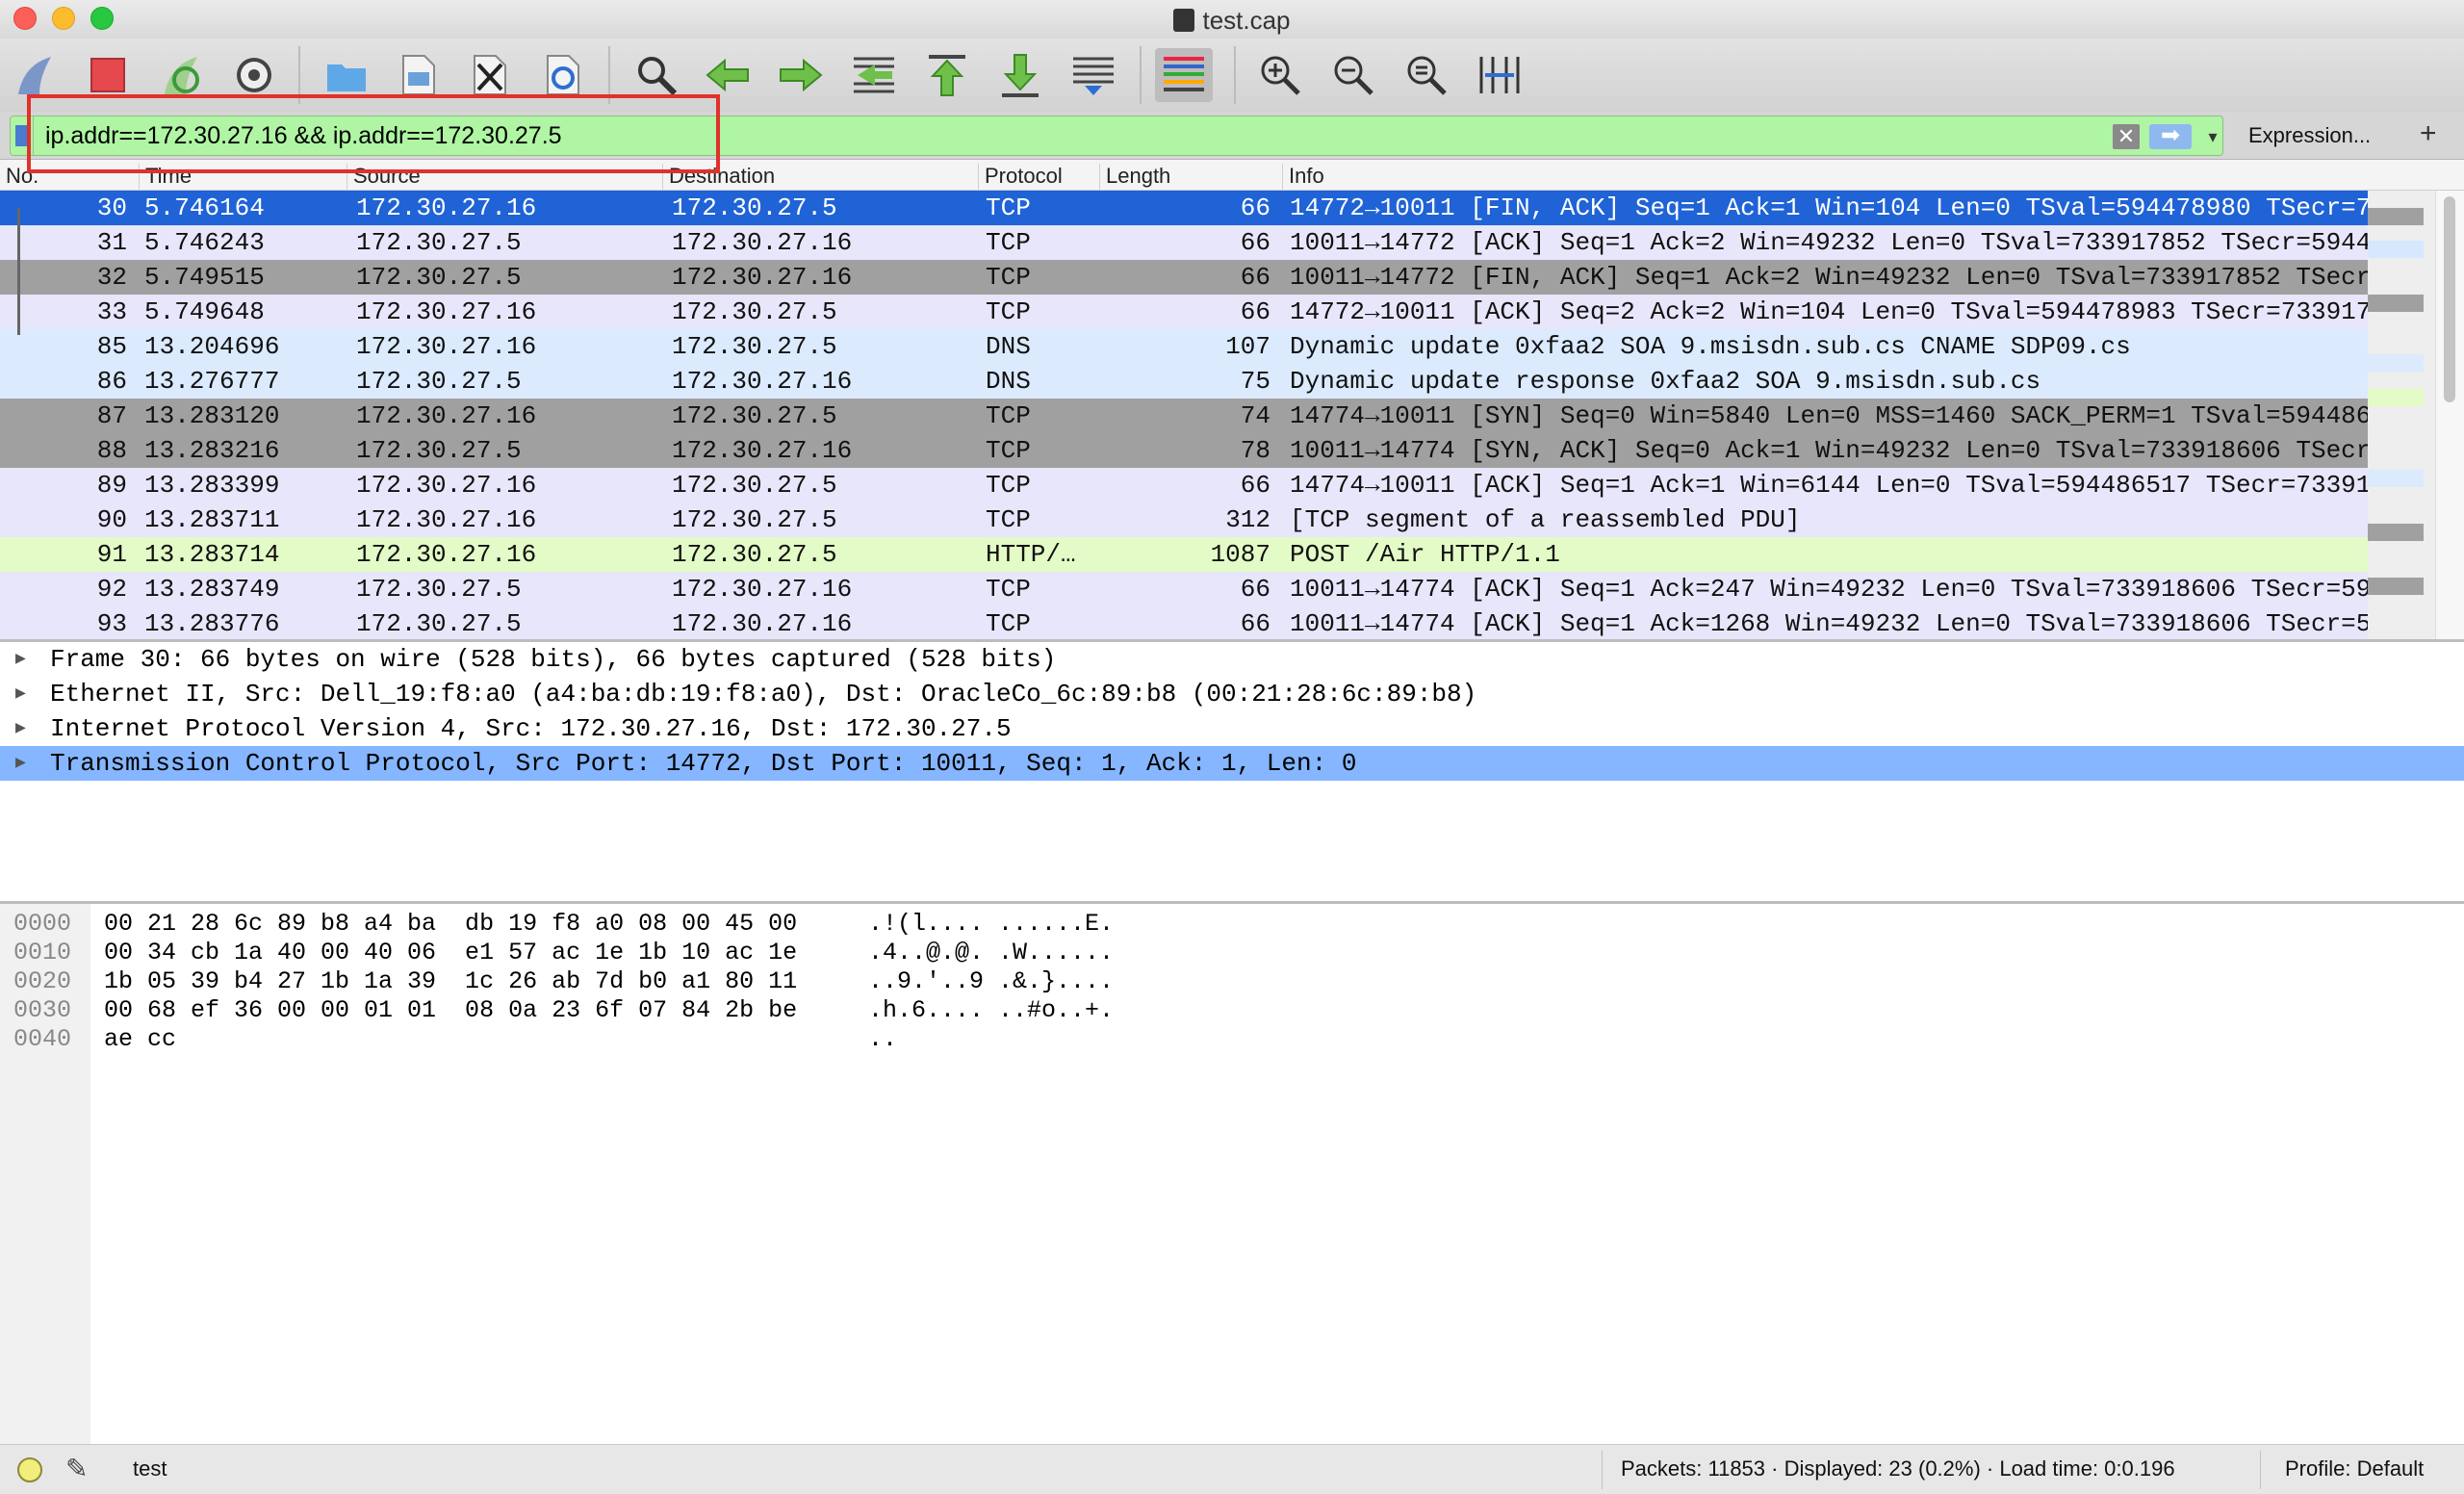 Image resolution: width=2464 pixels, height=1494 pixels. I want to click on toolbar-separator, so click(1235, 75).